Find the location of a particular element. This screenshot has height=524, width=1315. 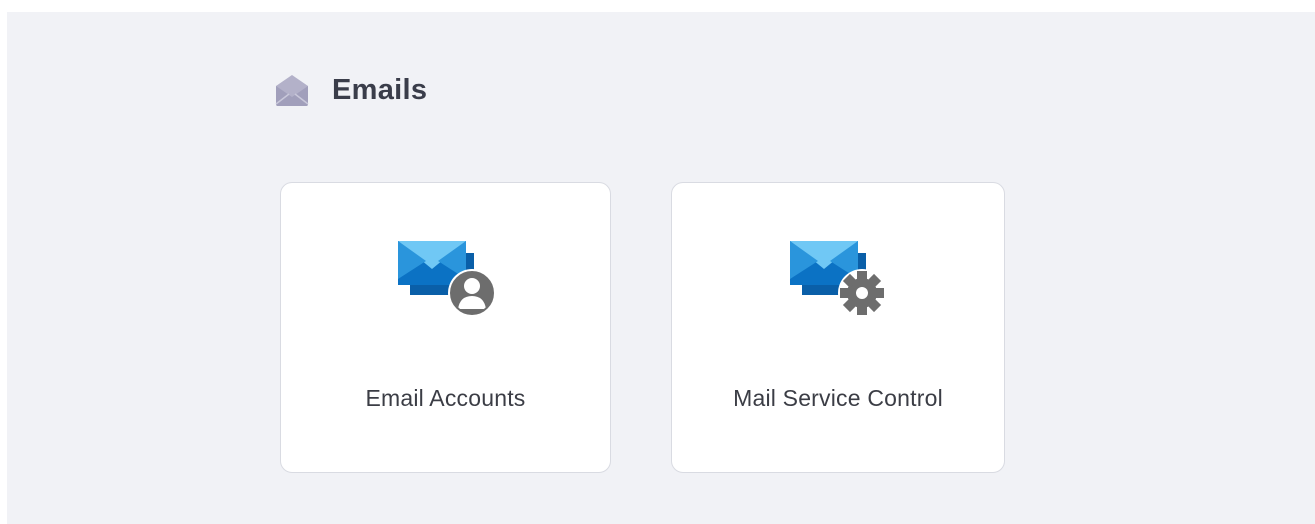

section-header: Emails is located at coordinates (350, 90).